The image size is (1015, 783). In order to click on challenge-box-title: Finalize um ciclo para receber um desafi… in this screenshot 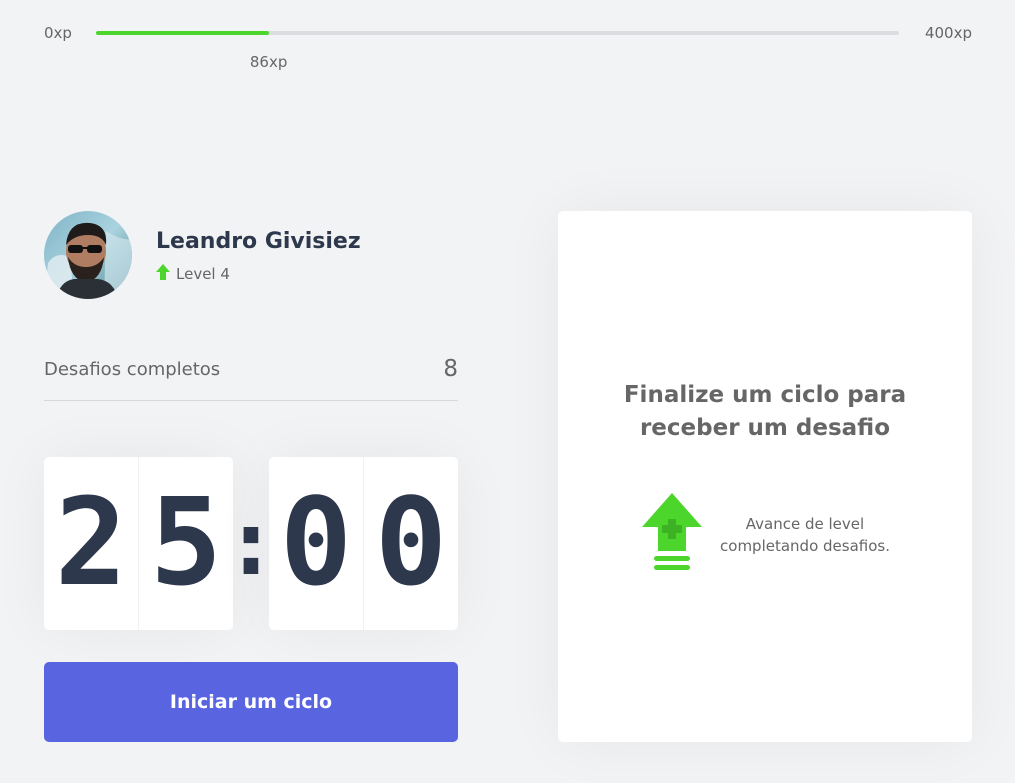, I will do `click(765, 411)`.